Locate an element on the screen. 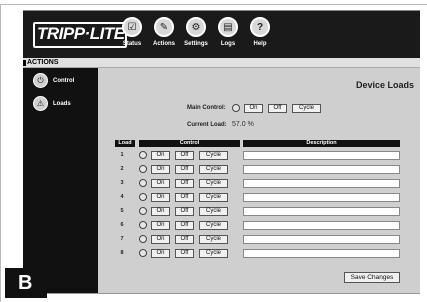  column-header-control: Control is located at coordinates (189, 143).